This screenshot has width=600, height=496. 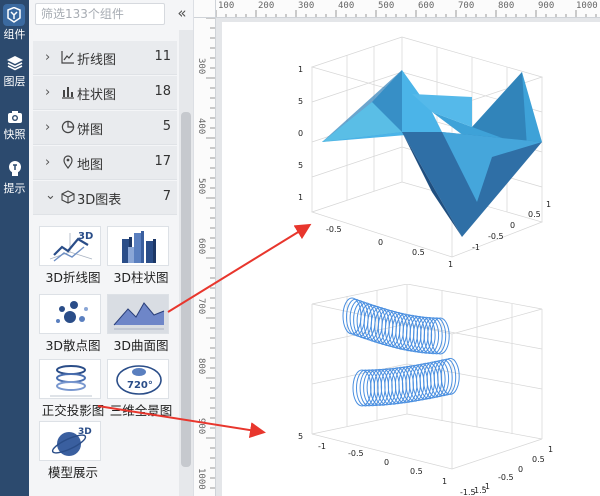 I want to click on category-pie-chart: › 饼图 5, so click(x=105, y=128).